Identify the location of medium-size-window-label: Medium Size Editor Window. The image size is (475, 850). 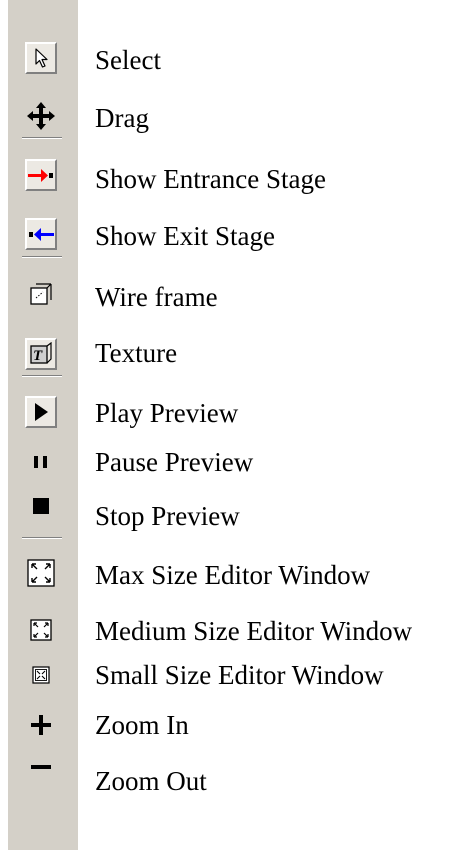
(254, 631).